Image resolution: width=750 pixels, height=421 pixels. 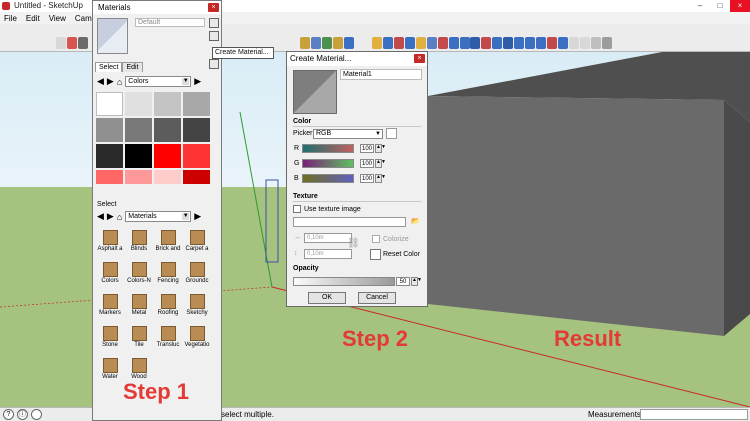 What do you see at coordinates (10, 18) in the screenshot?
I see `menu-file: File` at bounding box center [10, 18].